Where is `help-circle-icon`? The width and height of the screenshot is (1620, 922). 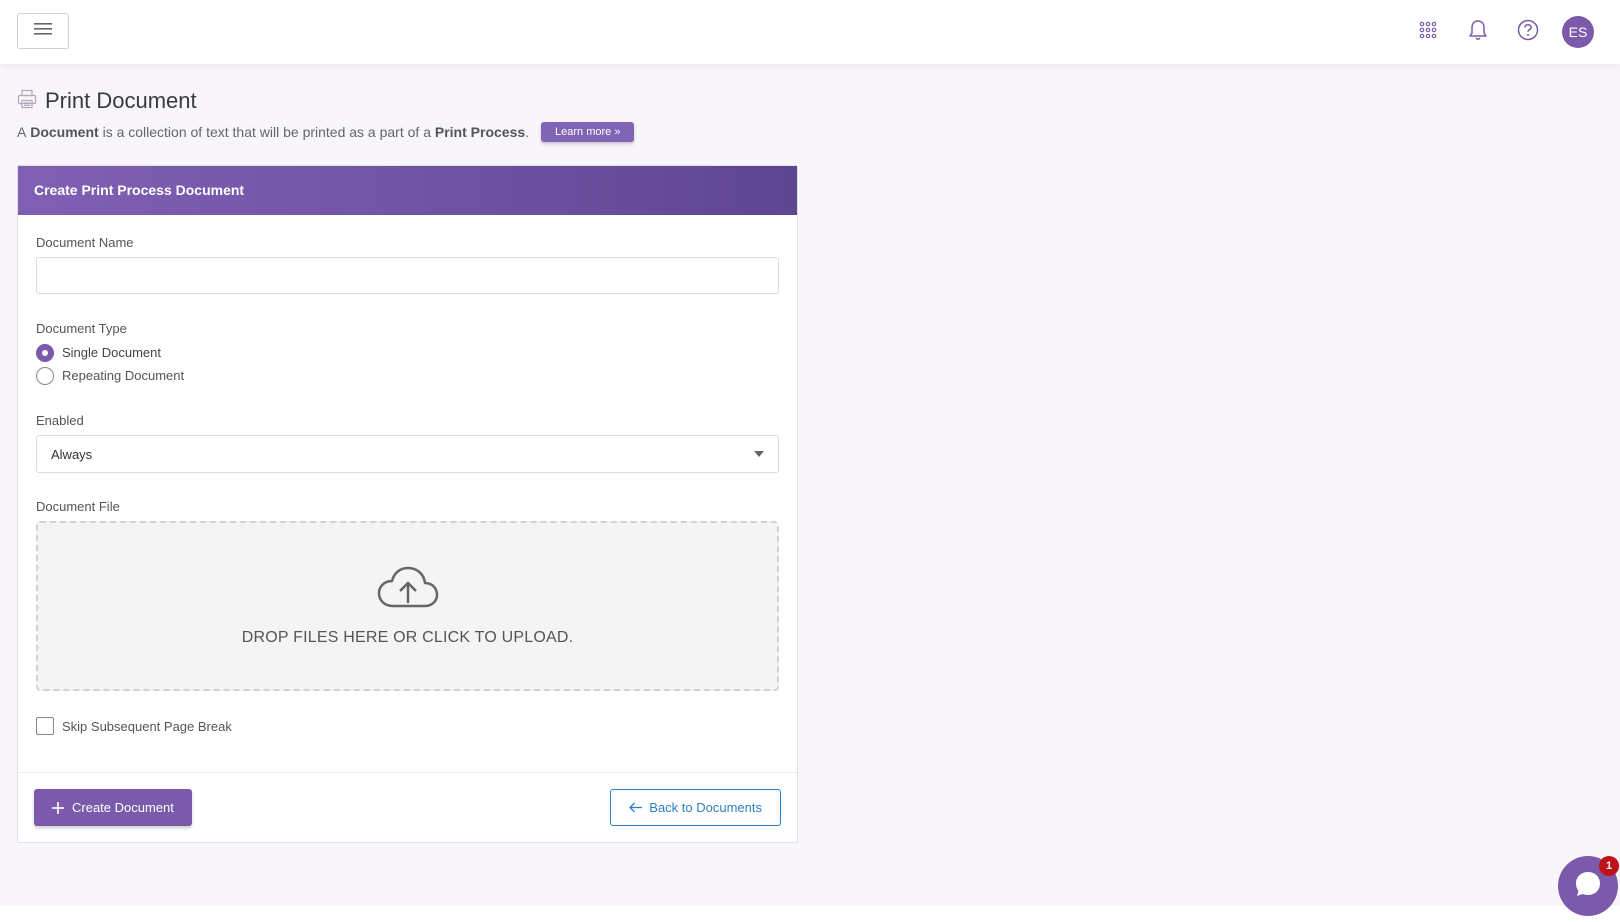 help-circle-icon is located at coordinates (1528, 32).